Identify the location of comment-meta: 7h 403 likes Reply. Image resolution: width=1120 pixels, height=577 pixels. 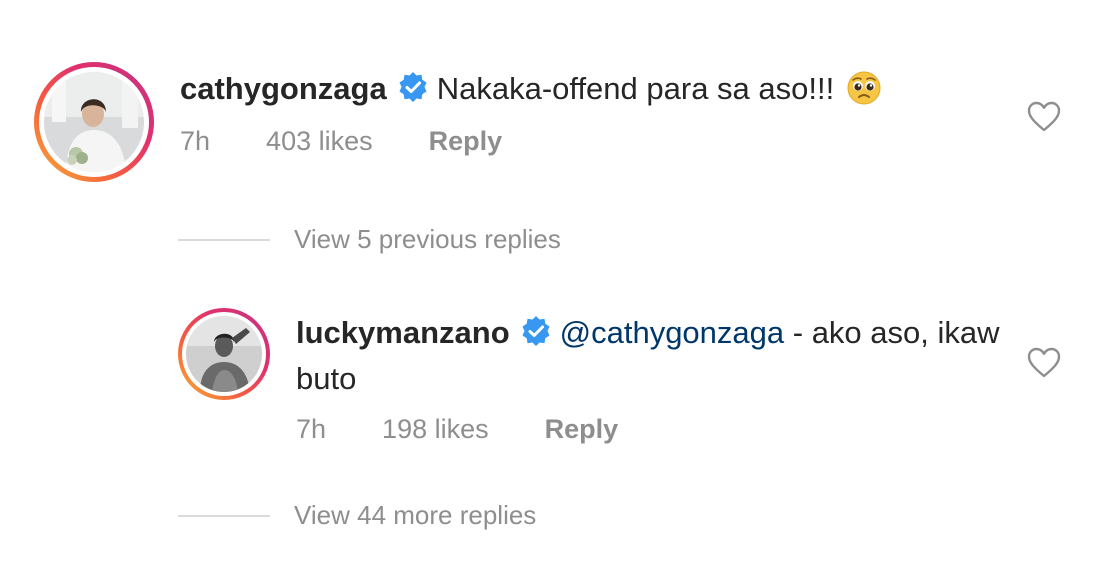
(530, 141).